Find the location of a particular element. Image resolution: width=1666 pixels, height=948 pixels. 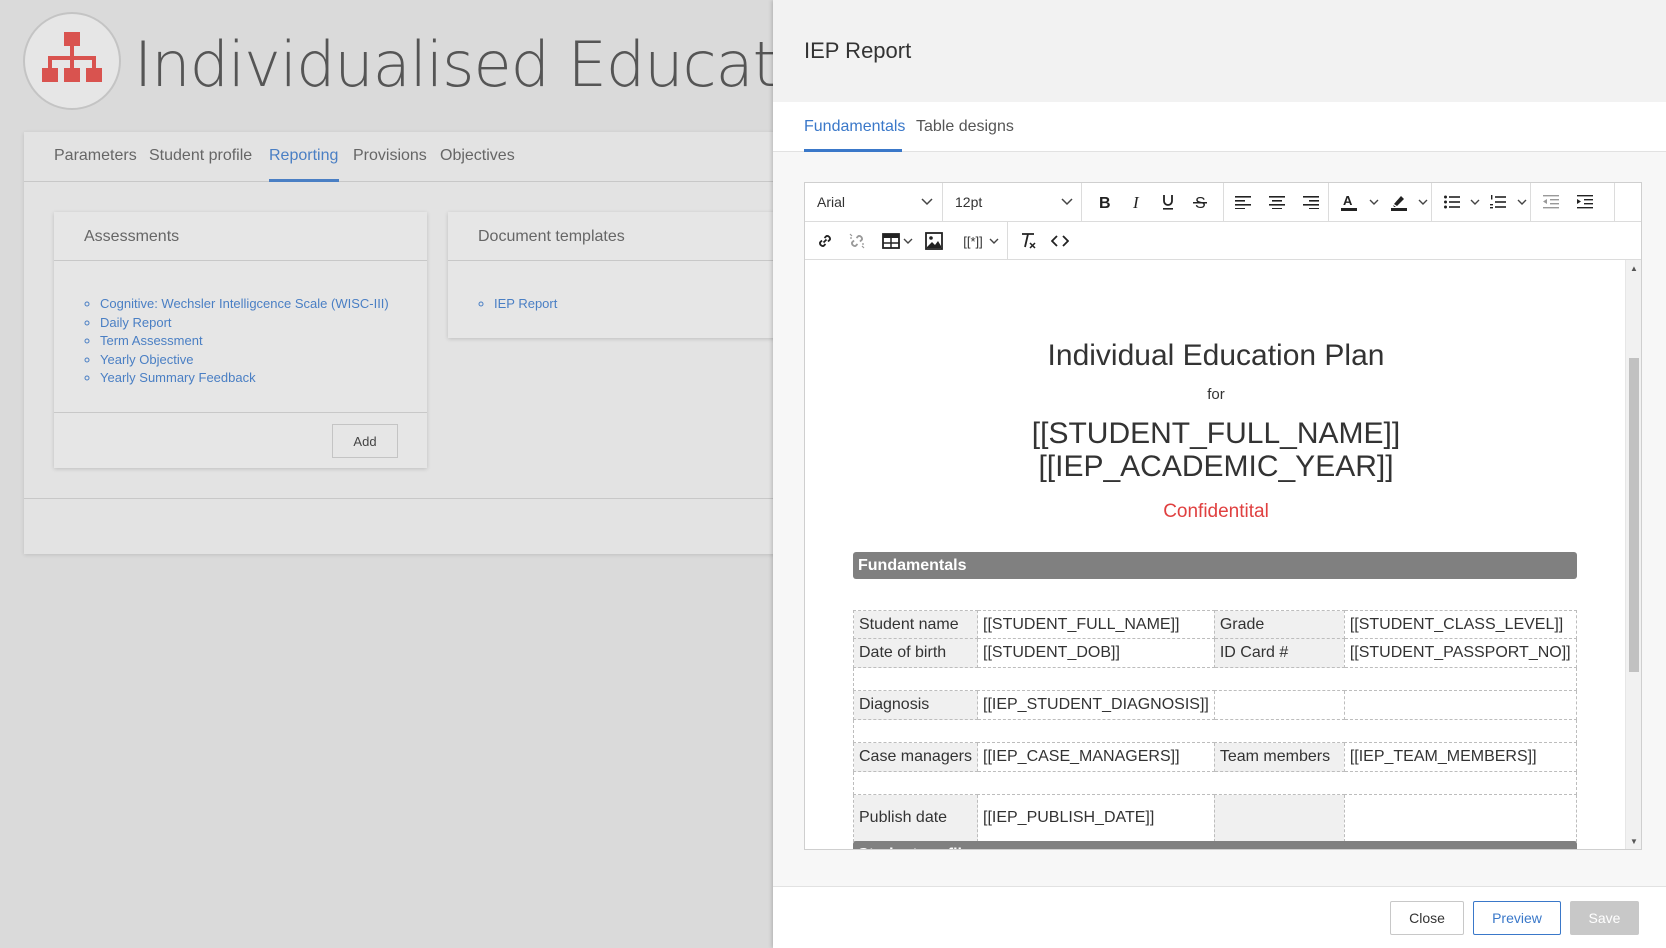

align-center-icon is located at coordinates (1277, 202).